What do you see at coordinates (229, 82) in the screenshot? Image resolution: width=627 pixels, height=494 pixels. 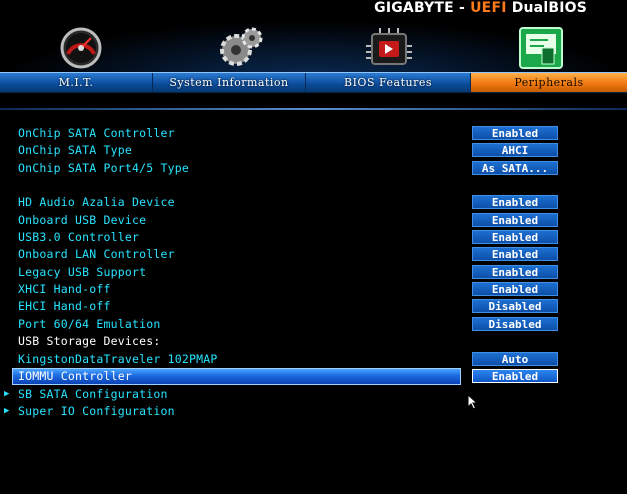 I see `tab-system-information: System Information` at bounding box center [229, 82].